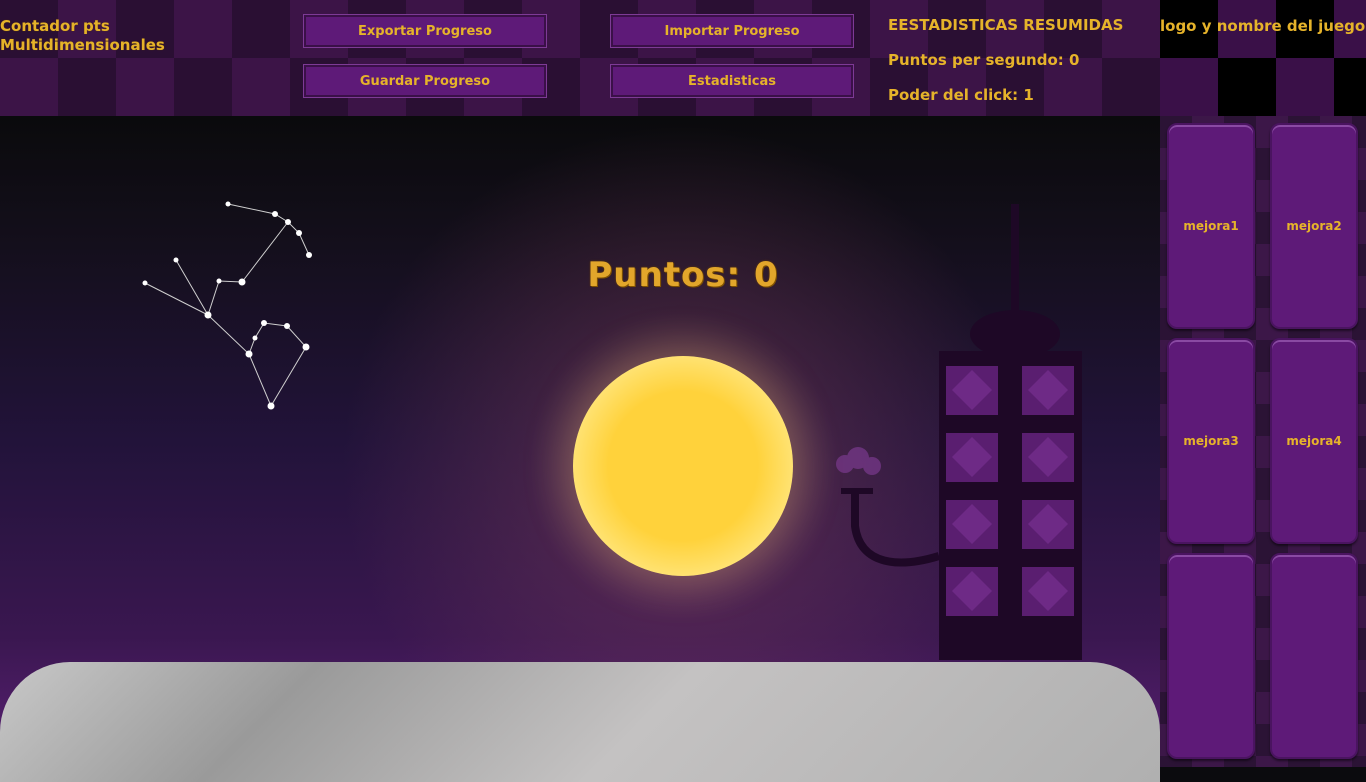 This screenshot has height=782, width=1366. I want to click on click-sun-button, so click(683, 466).